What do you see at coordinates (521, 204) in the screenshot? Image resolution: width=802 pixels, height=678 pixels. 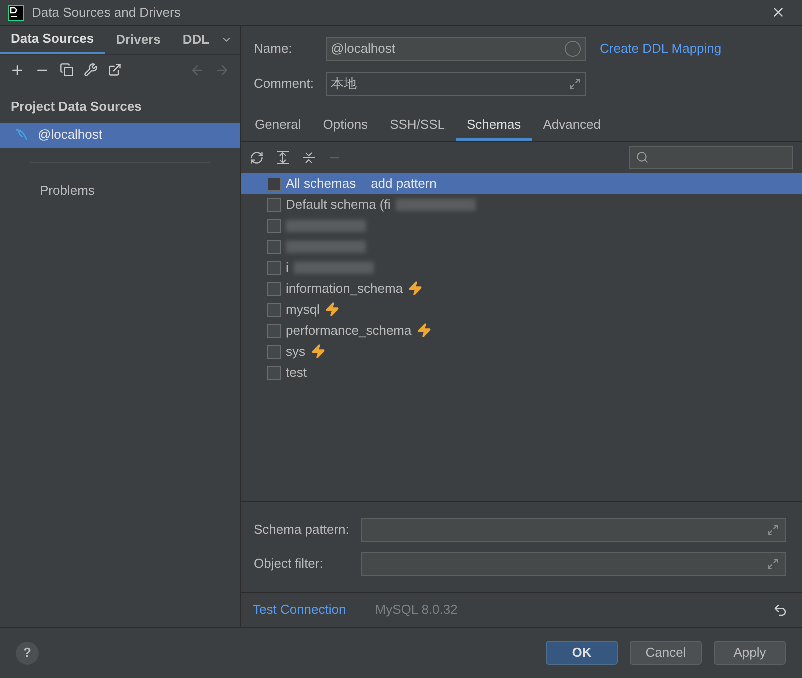 I see `schema-row: Default schema (fi` at bounding box center [521, 204].